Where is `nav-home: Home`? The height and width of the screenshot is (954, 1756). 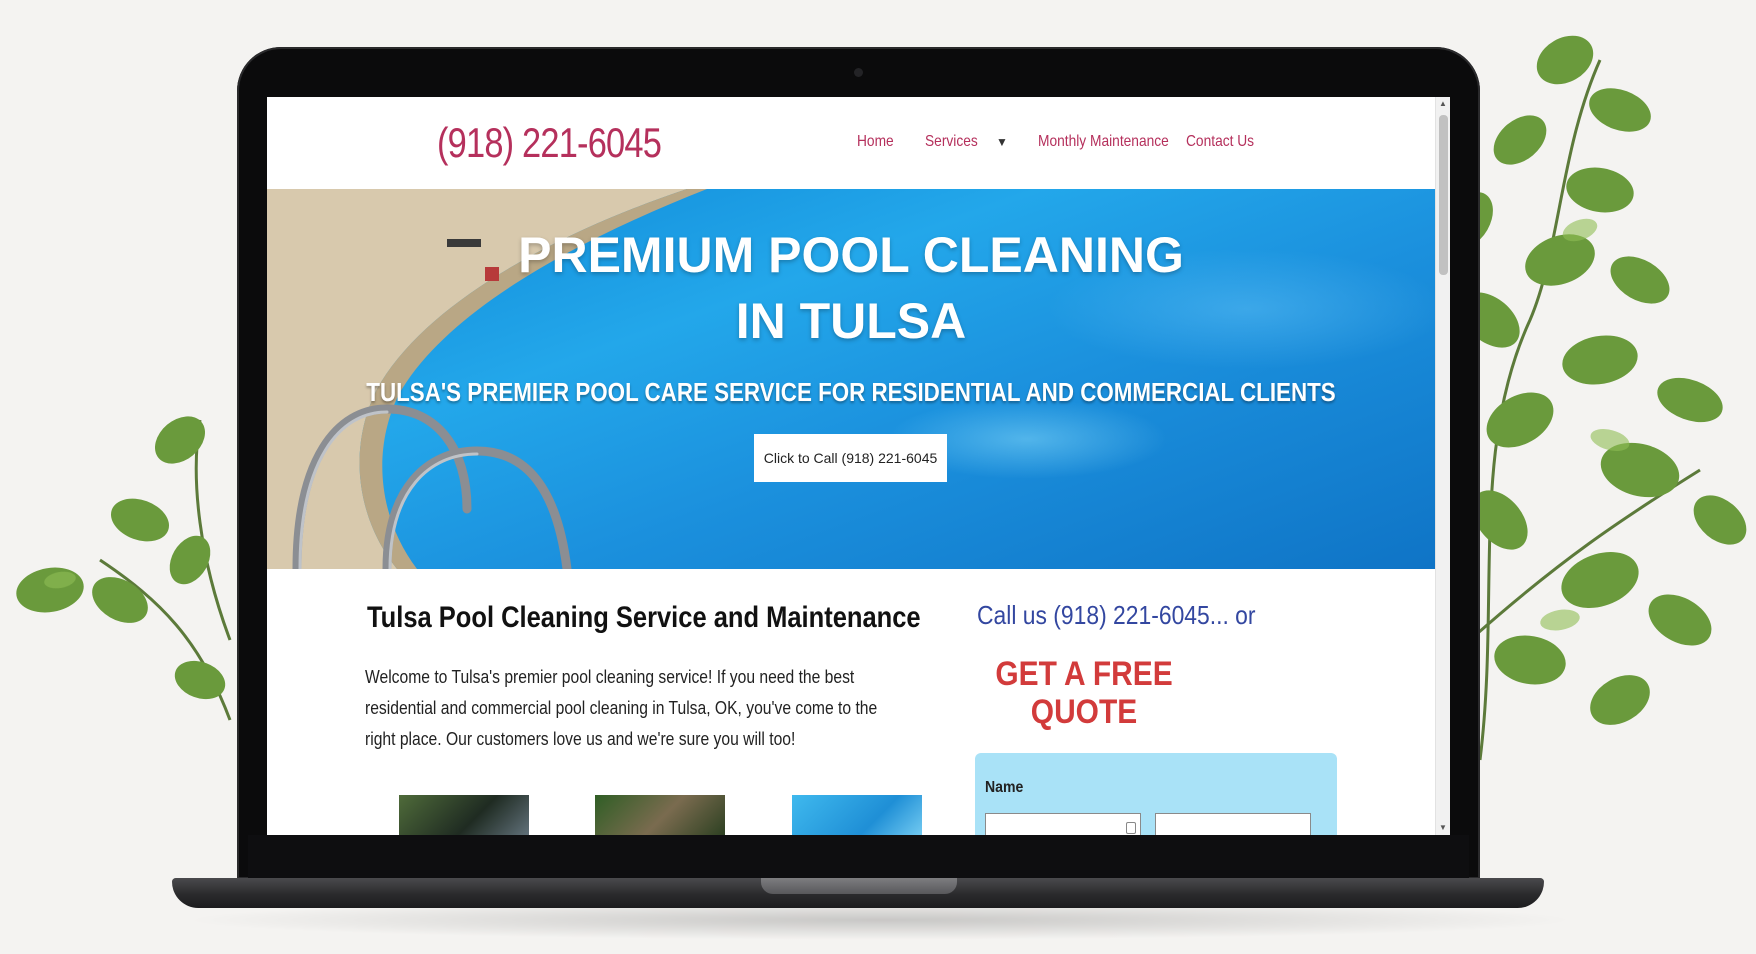 nav-home: Home is located at coordinates (875, 142).